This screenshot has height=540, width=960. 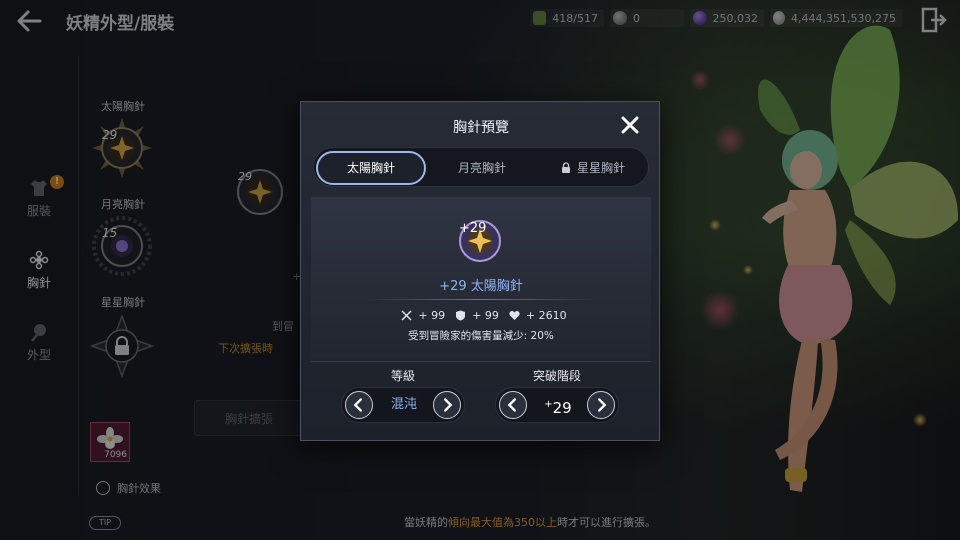 I want to click on lock-icon, so click(x=565, y=167).